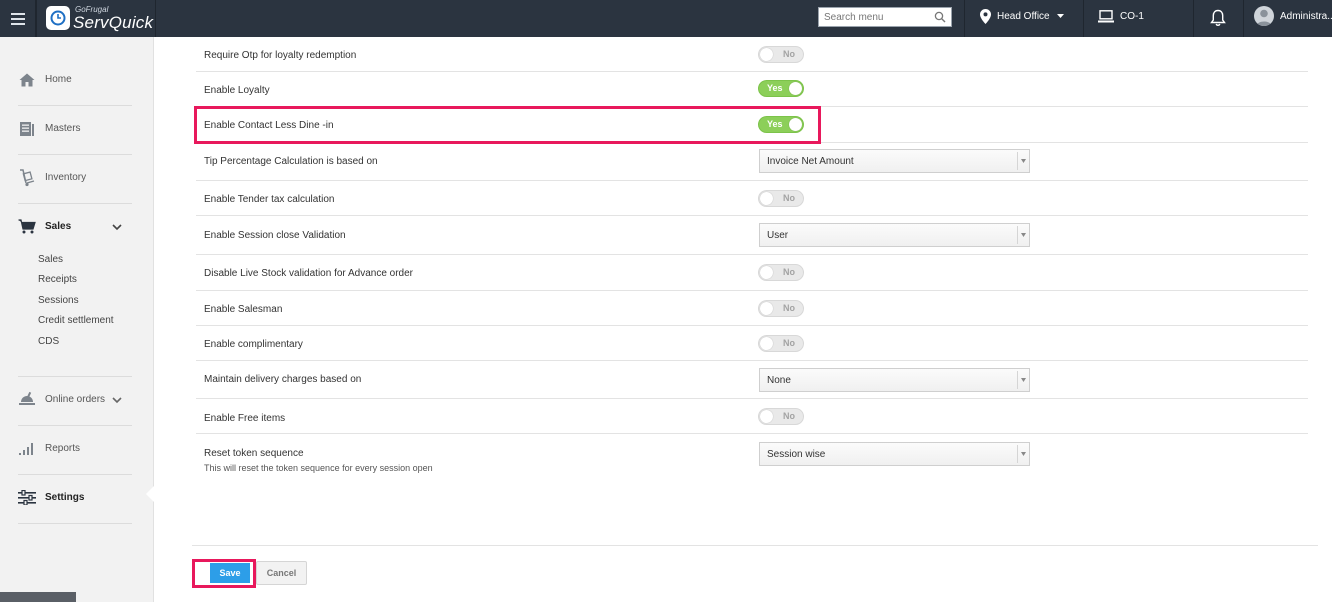  What do you see at coordinates (778, 235) in the screenshot?
I see `select-value: User` at bounding box center [778, 235].